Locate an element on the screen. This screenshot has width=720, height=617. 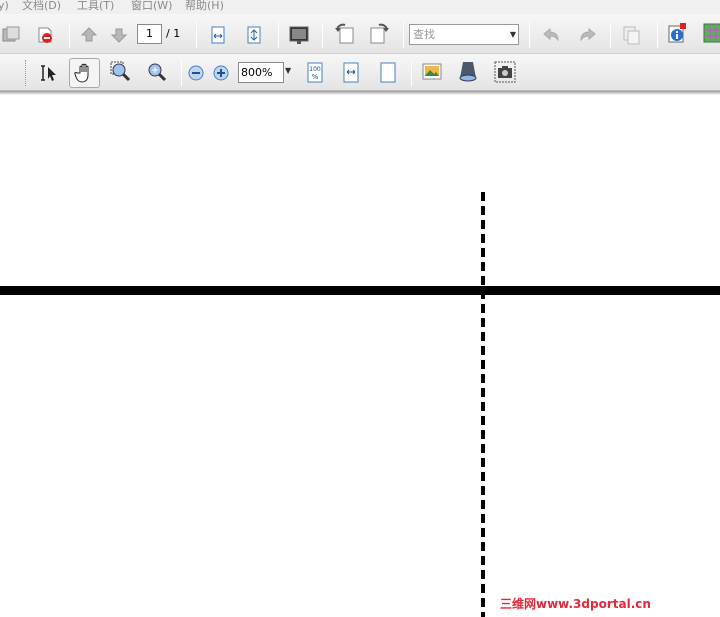
grid-icon is located at coordinates (711, 33).